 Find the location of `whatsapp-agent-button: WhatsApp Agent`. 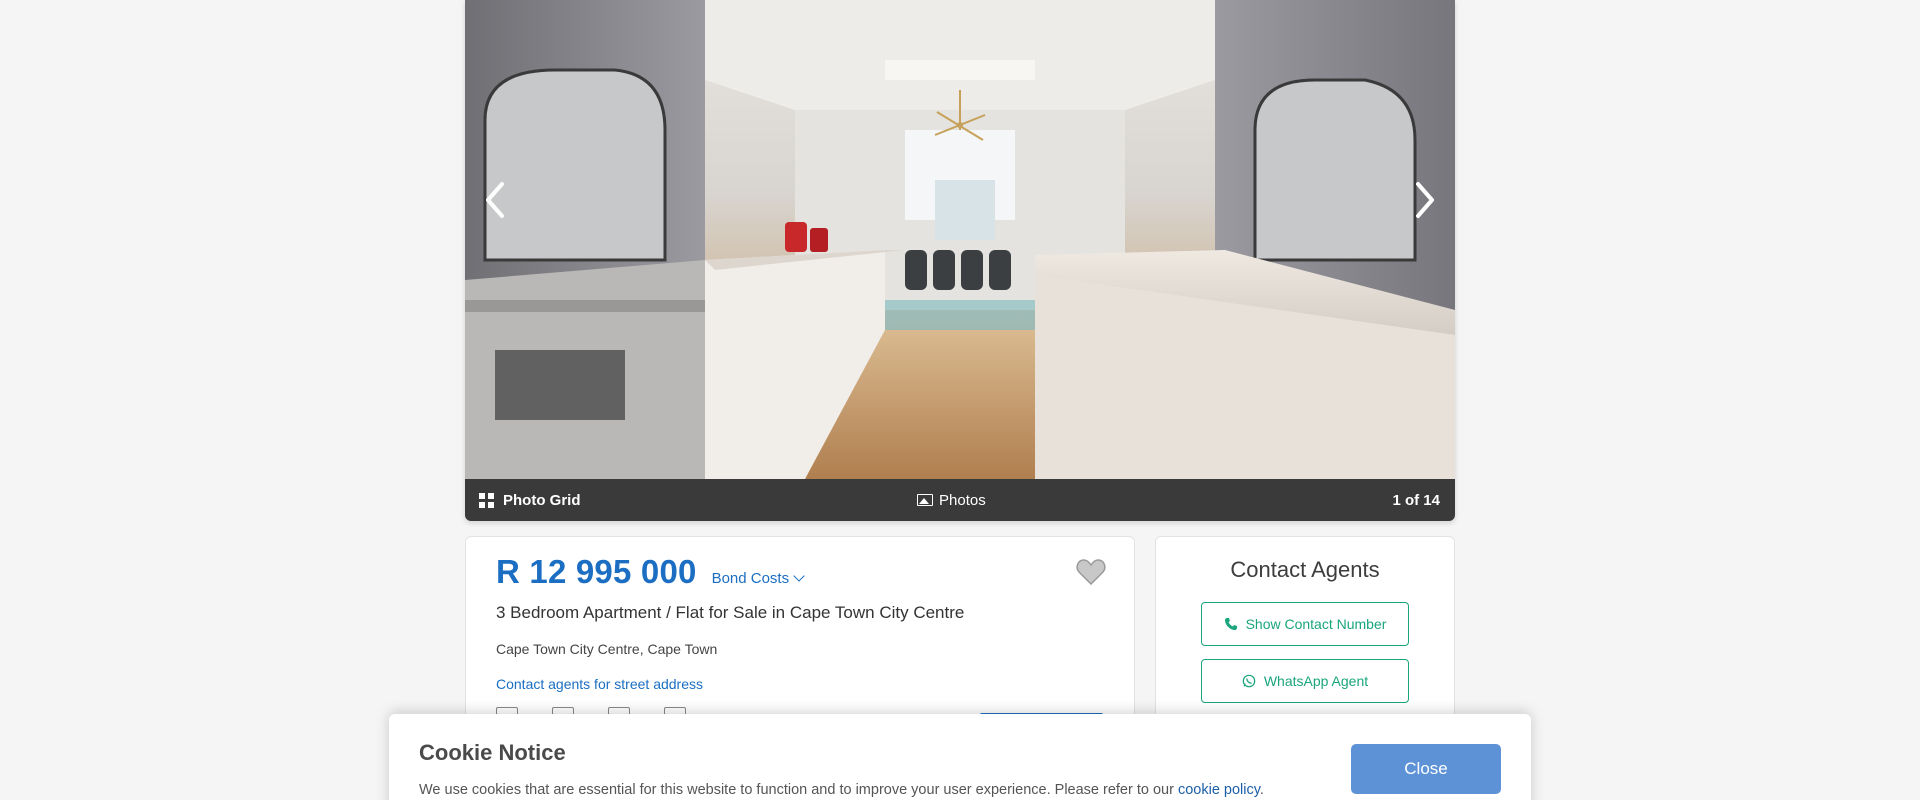

whatsapp-agent-button: WhatsApp Agent is located at coordinates (1305, 681).